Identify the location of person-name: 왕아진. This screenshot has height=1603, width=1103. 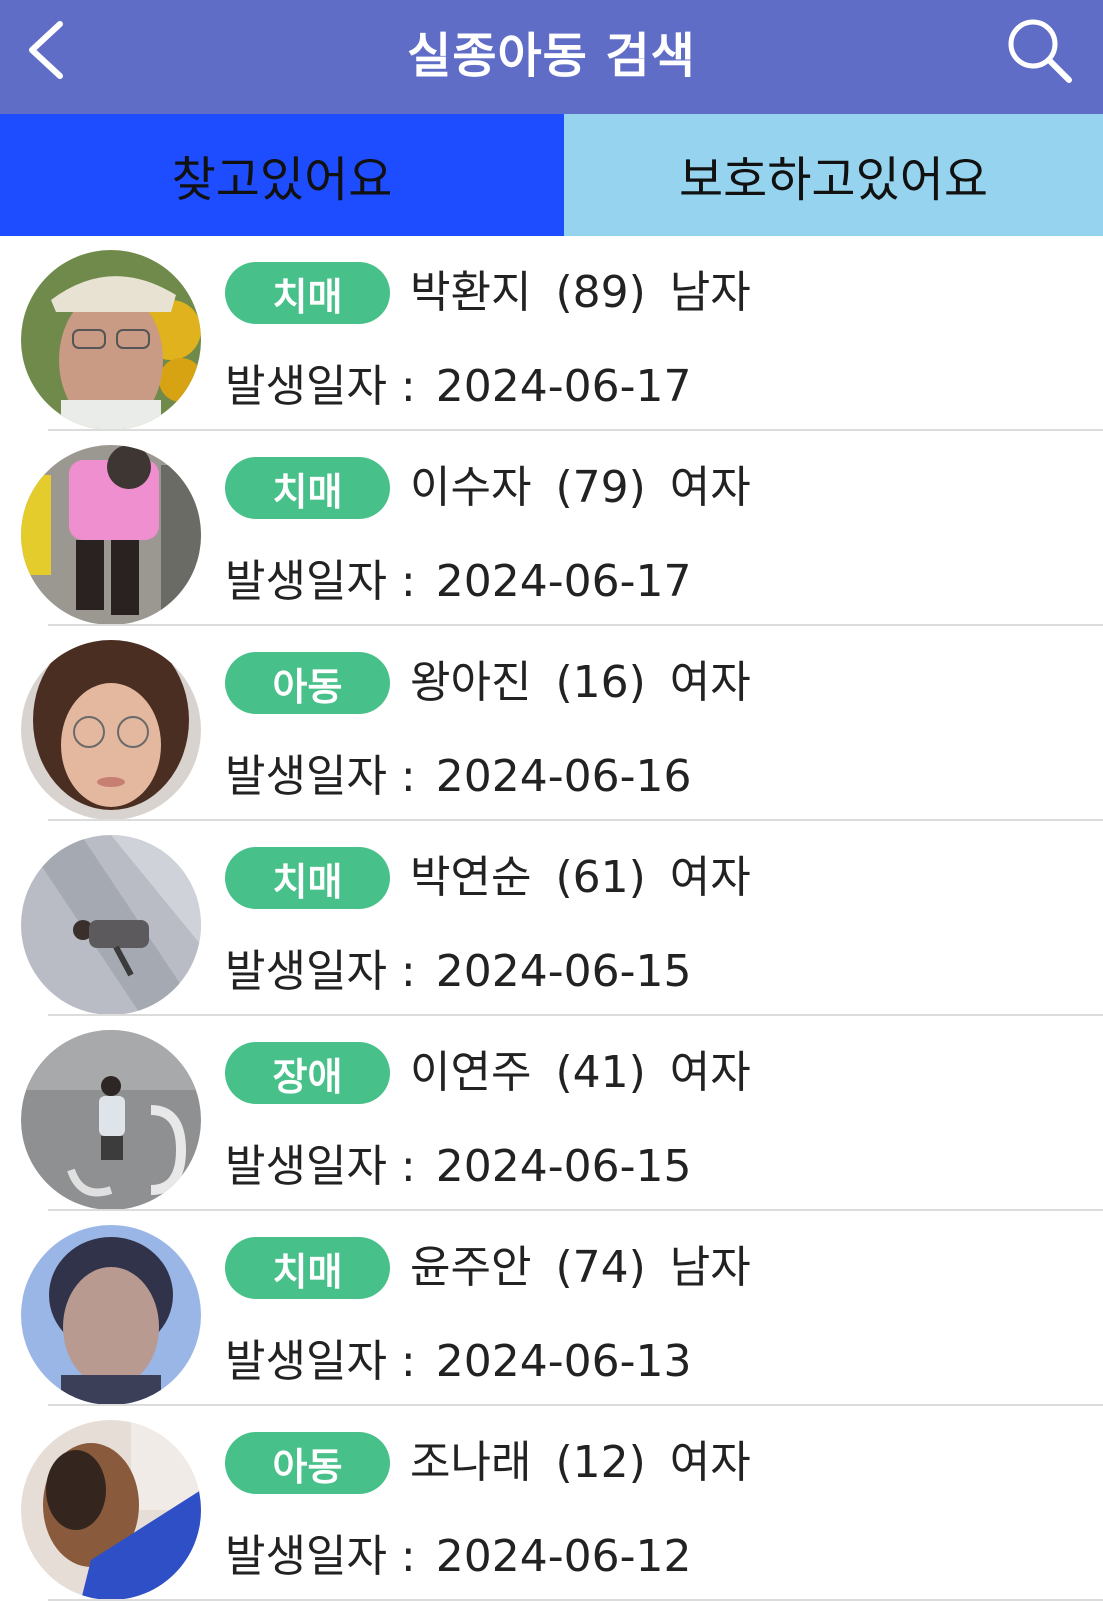
(471, 682).